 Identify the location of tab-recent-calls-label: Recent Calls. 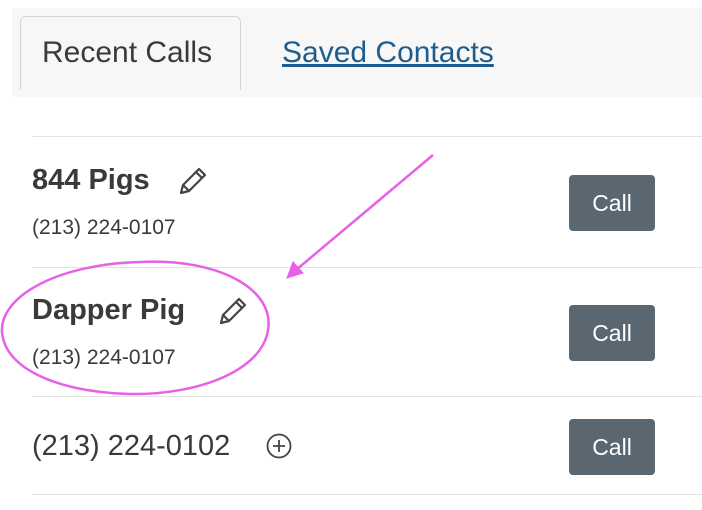
(127, 52).